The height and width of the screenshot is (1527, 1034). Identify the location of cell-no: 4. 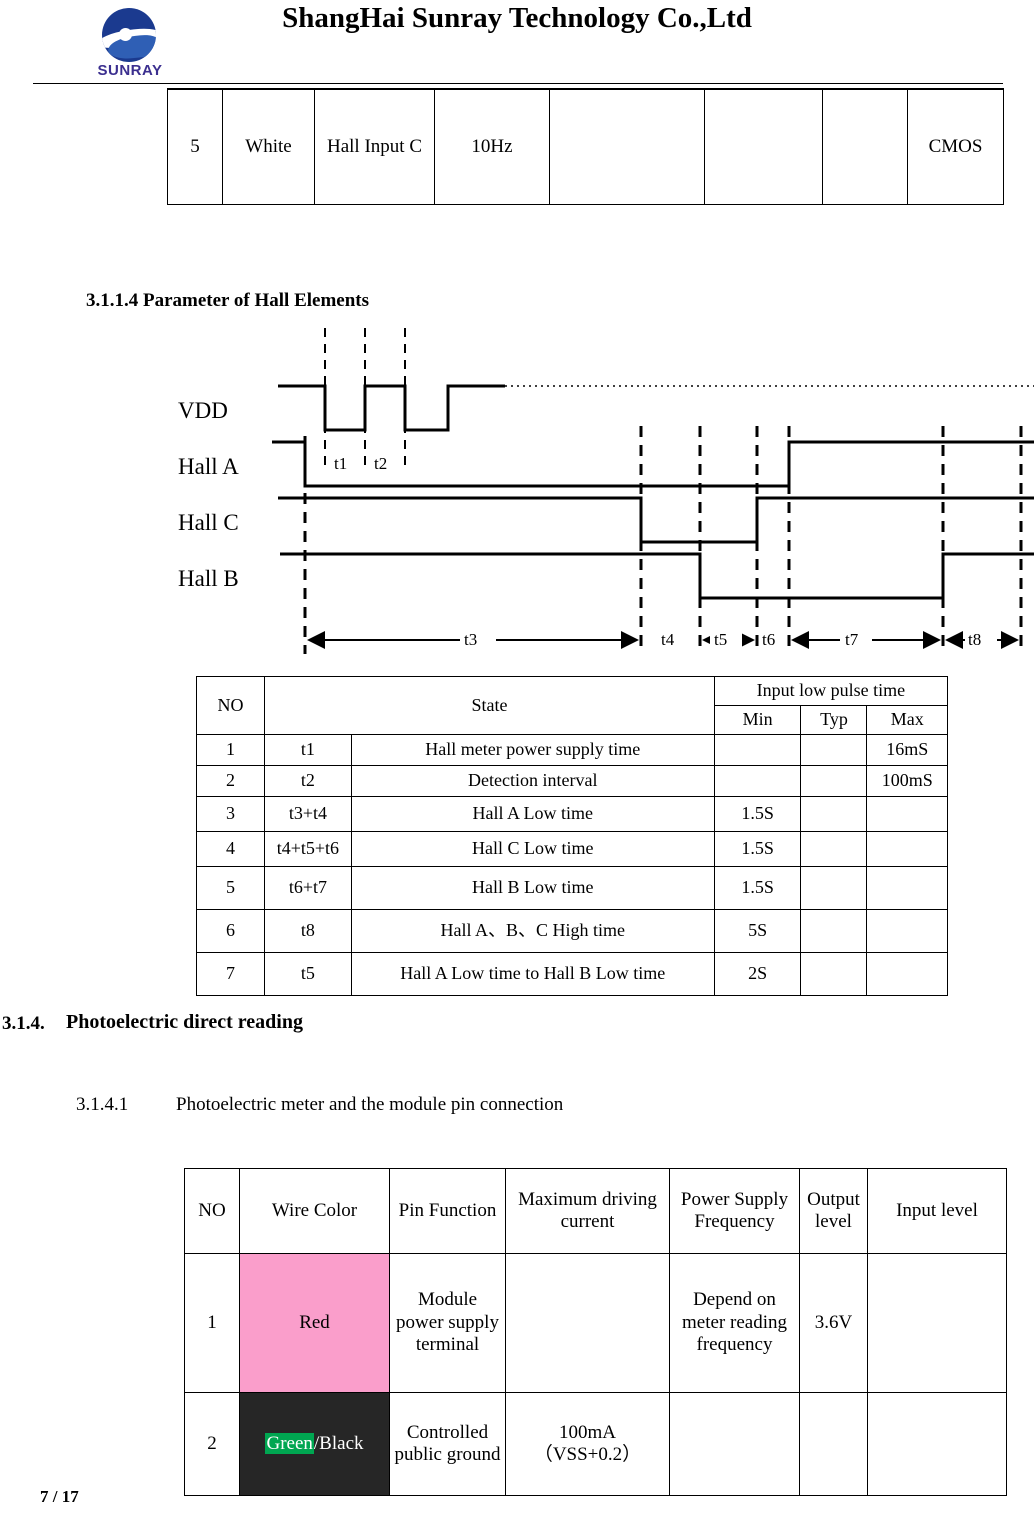
(230, 849).